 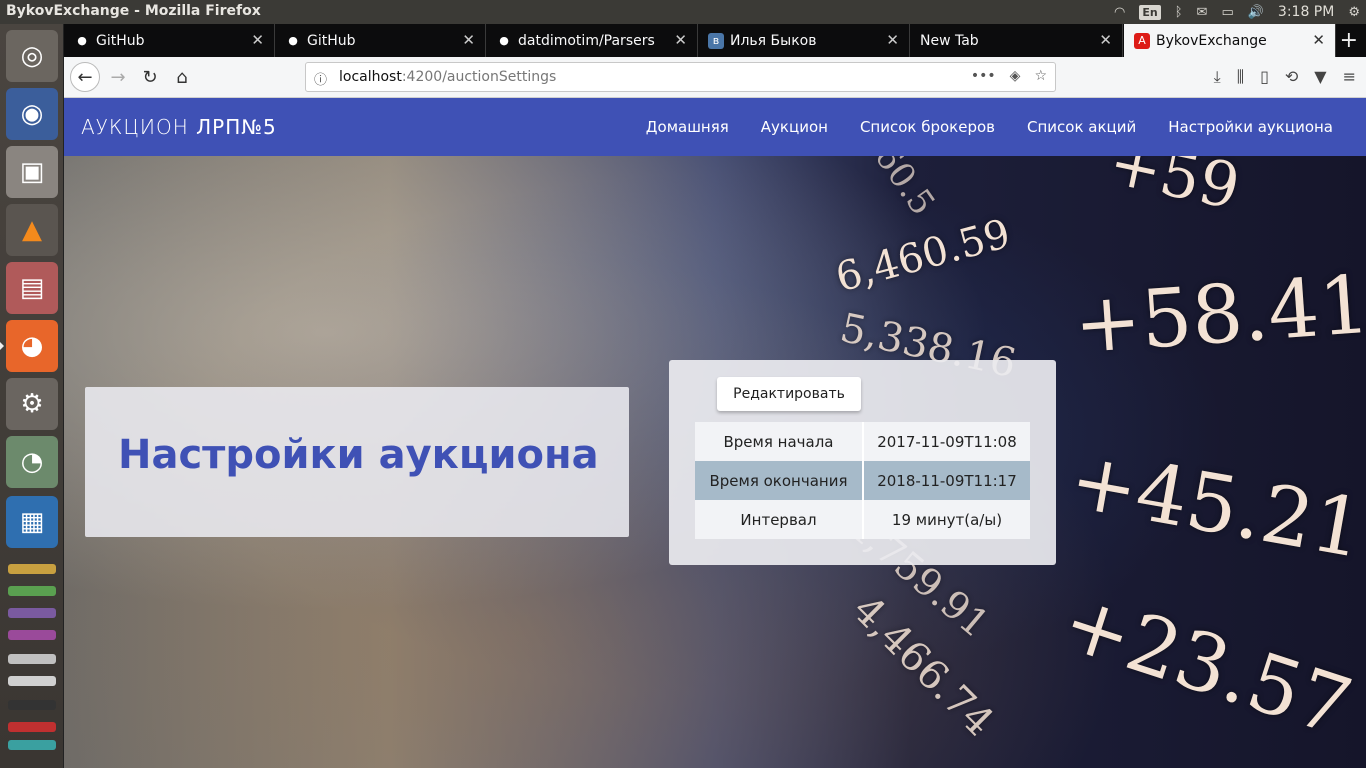 I want to click on app-brand: АУКЦИОН ЛРП№5, so click(x=179, y=127).